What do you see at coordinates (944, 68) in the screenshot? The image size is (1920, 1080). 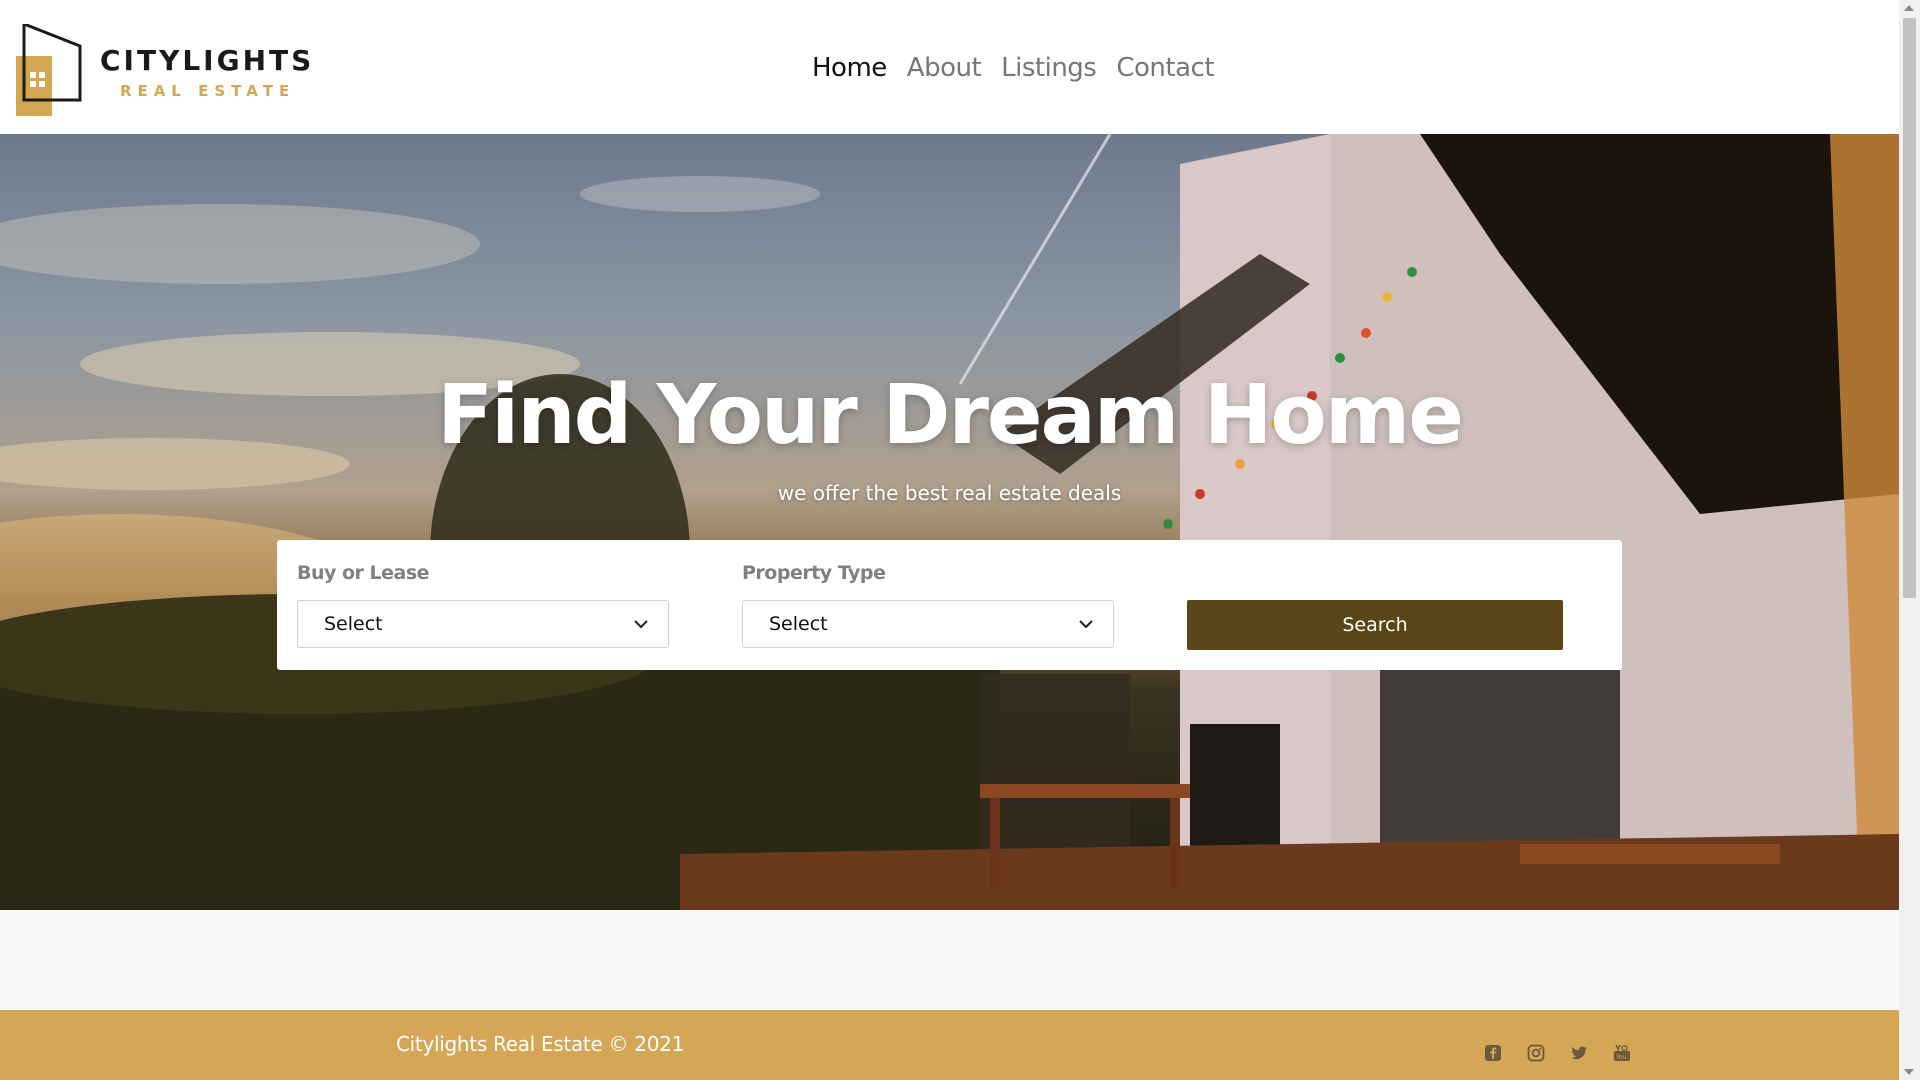 I see `nav-about-link: About` at bounding box center [944, 68].